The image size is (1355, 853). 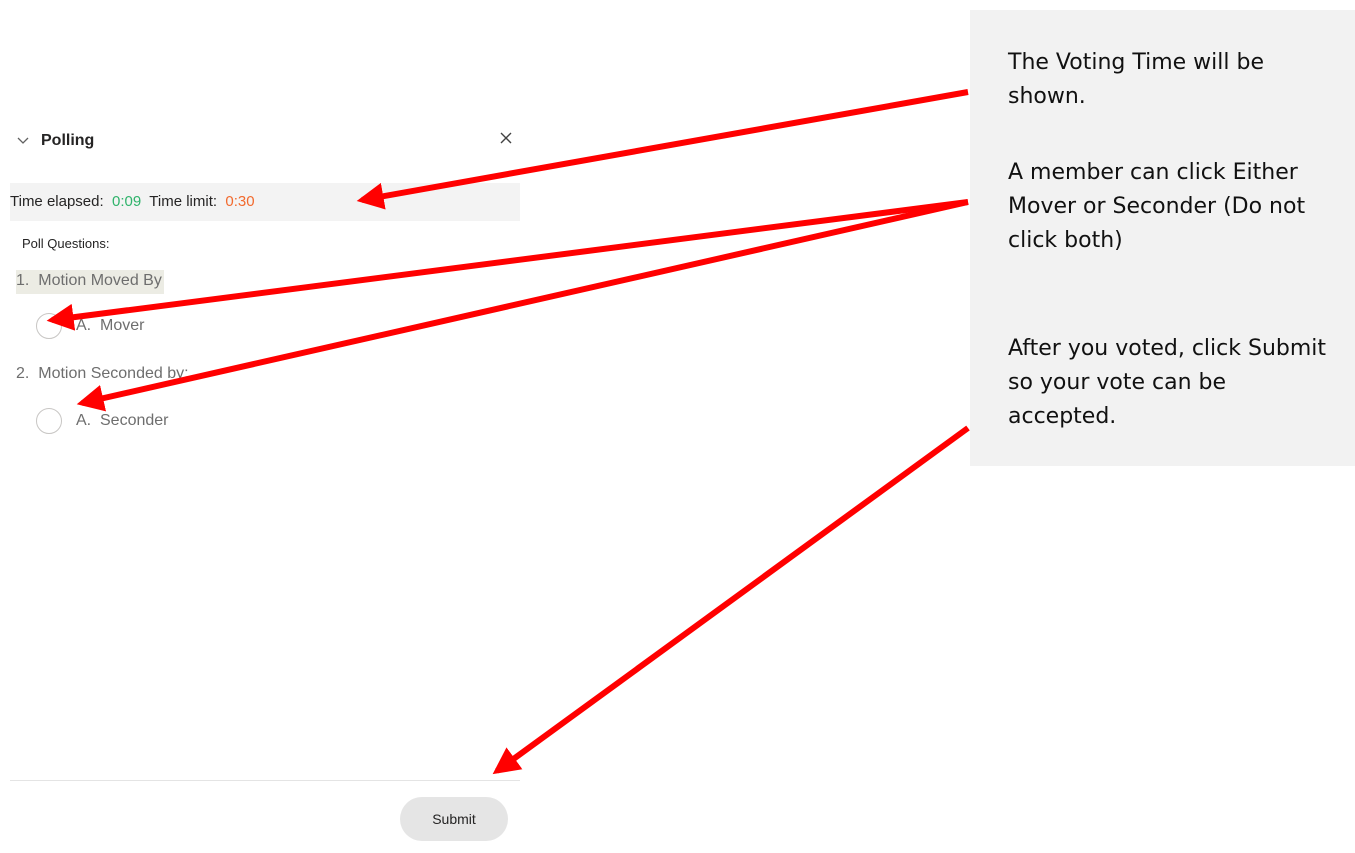 What do you see at coordinates (662, 149) in the screenshot?
I see `arrow-to-time` at bounding box center [662, 149].